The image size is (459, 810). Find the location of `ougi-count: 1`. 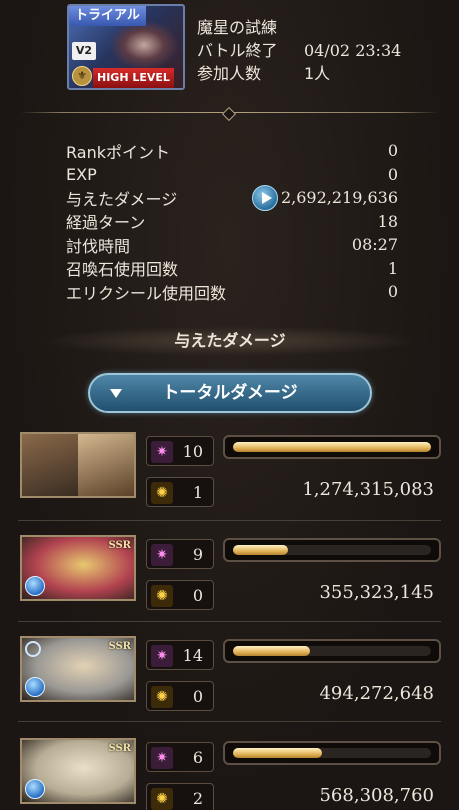

ougi-count: 1 is located at coordinates (197, 492).